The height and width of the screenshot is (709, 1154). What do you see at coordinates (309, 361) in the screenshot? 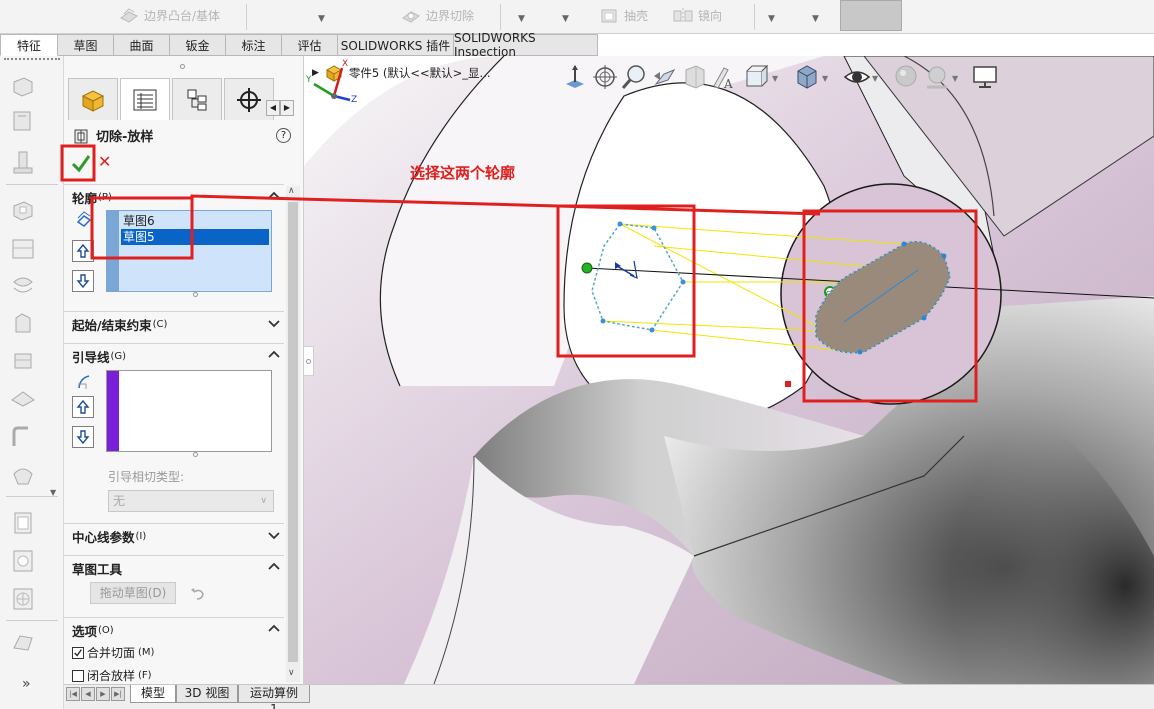
I see `panel-collapse-handle` at bounding box center [309, 361].